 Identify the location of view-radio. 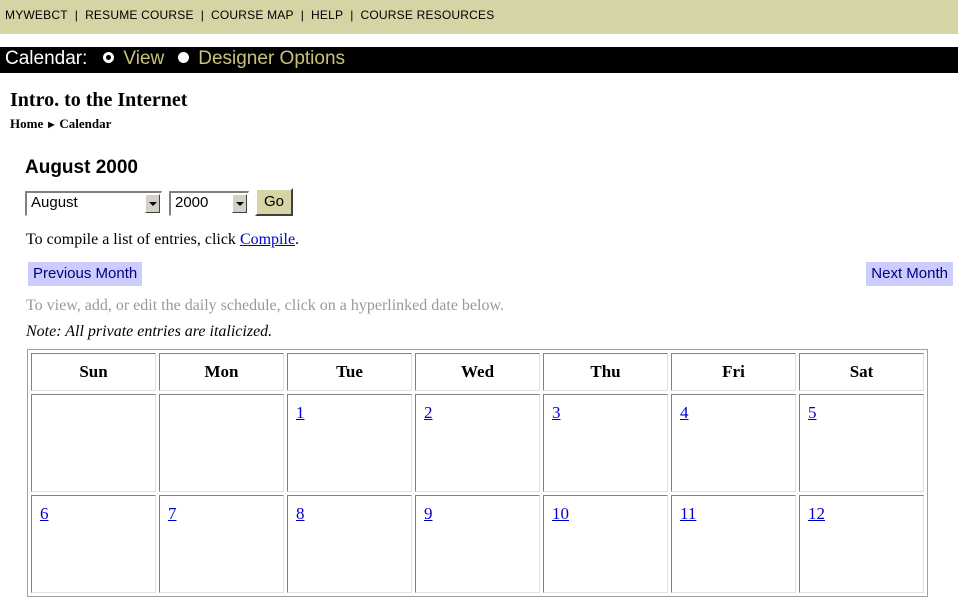
(109, 57).